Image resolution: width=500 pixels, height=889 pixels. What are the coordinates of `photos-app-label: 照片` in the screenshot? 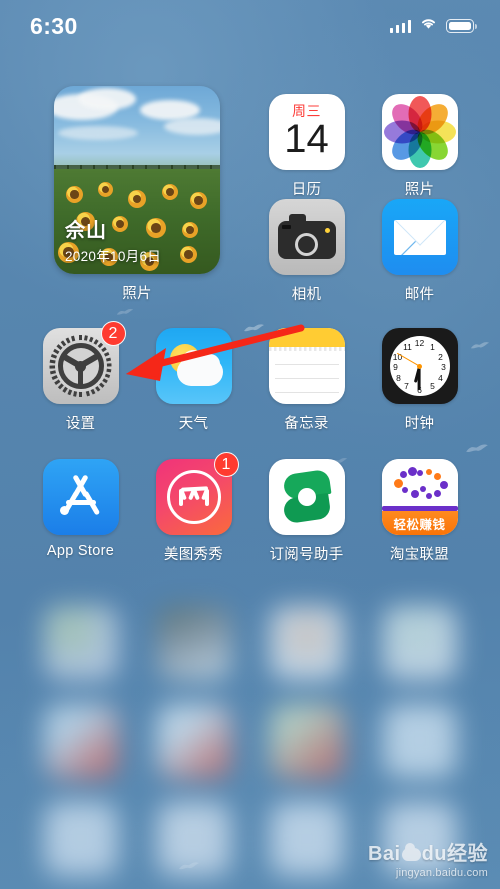 It's located at (419, 190).